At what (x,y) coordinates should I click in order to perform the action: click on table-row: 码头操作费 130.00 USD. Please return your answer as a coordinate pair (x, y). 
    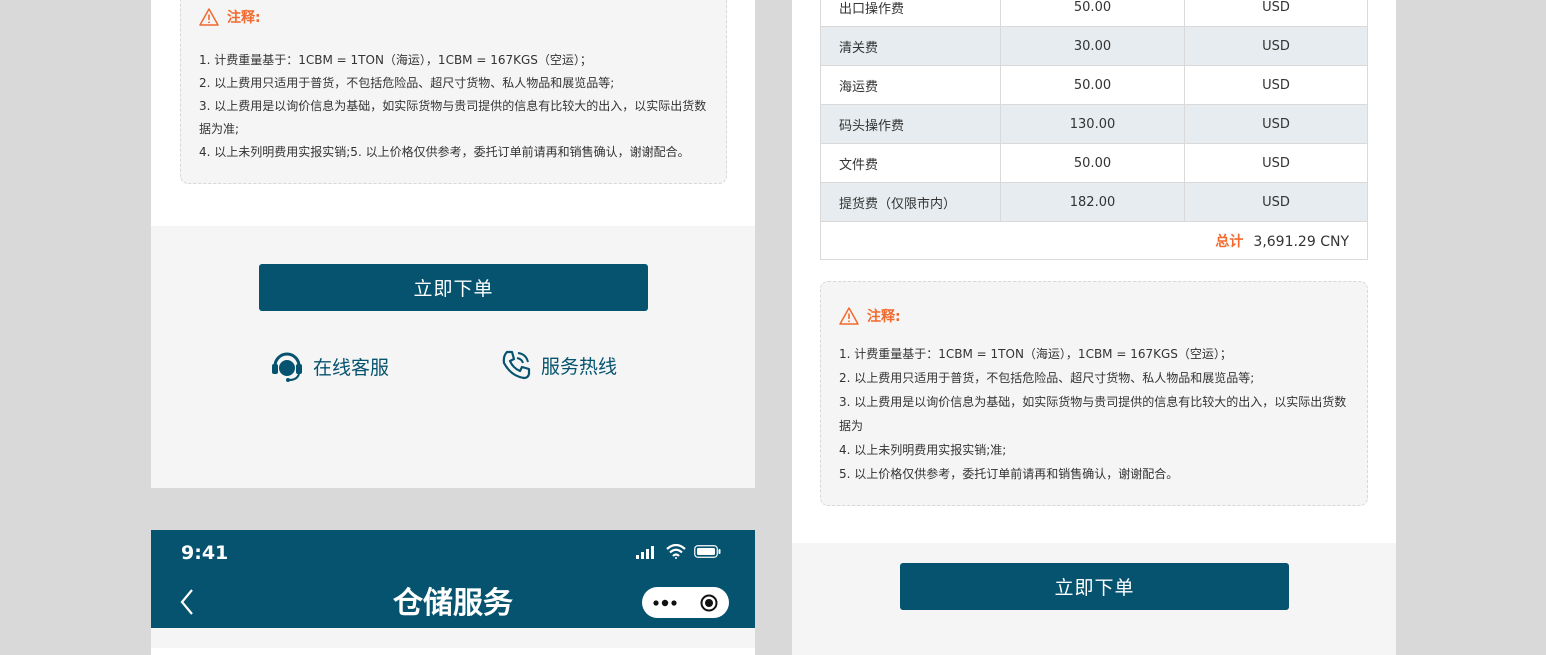
    Looking at the image, I should click on (1094, 124).